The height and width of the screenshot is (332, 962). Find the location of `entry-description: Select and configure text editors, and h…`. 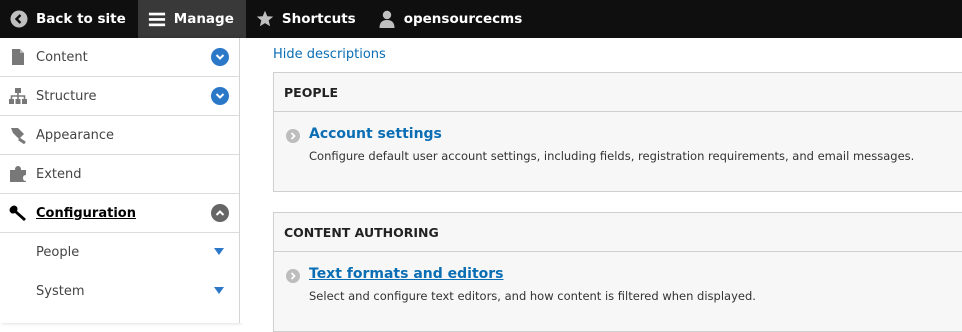

entry-description: Select and configure text editors, and h… is located at coordinates (532, 296).